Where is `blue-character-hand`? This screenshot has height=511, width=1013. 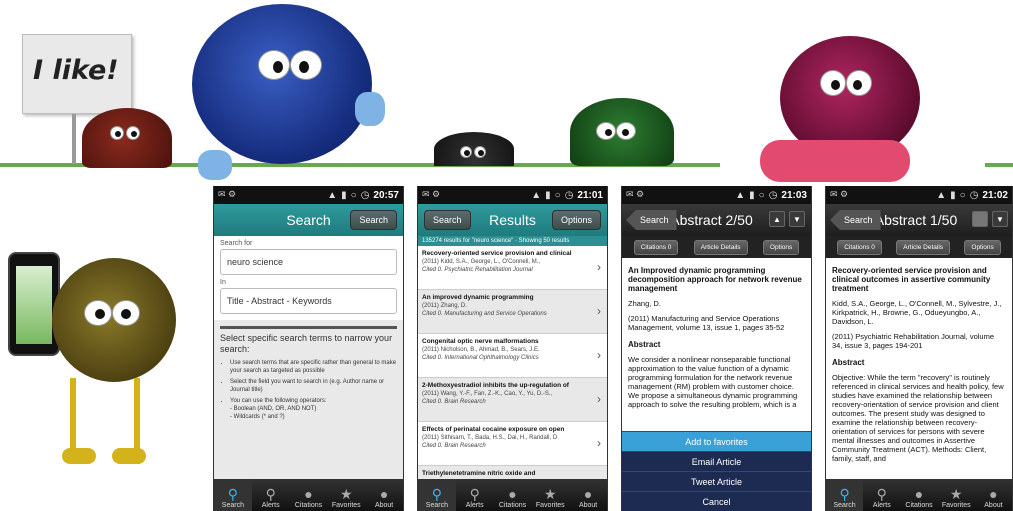 blue-character-hand is located at coordinates (370, 109).